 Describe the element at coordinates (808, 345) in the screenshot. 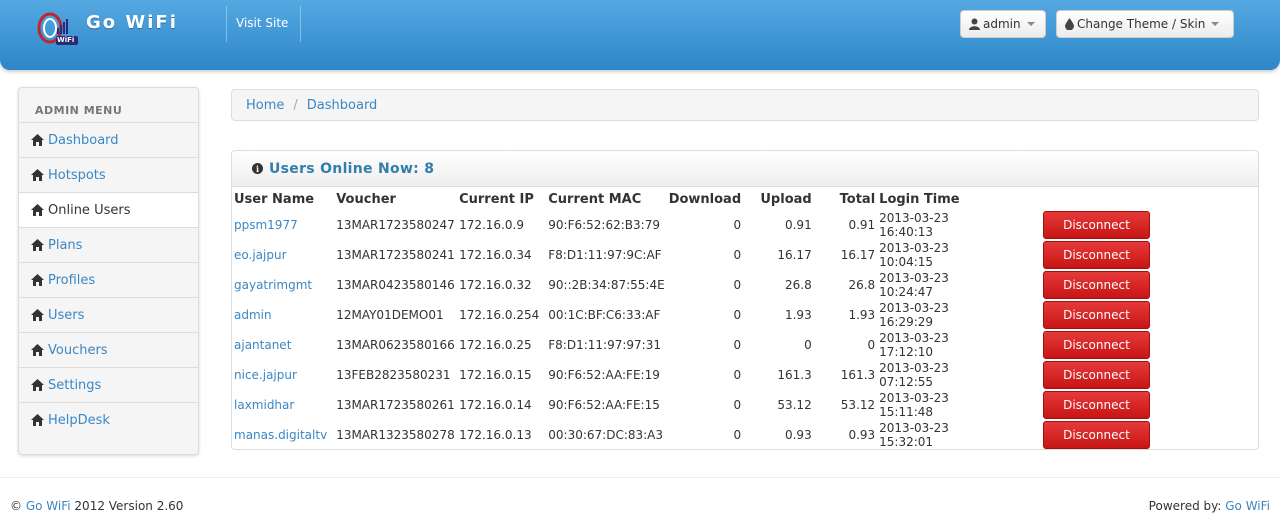

I see `cell-upload: 0` at that location.